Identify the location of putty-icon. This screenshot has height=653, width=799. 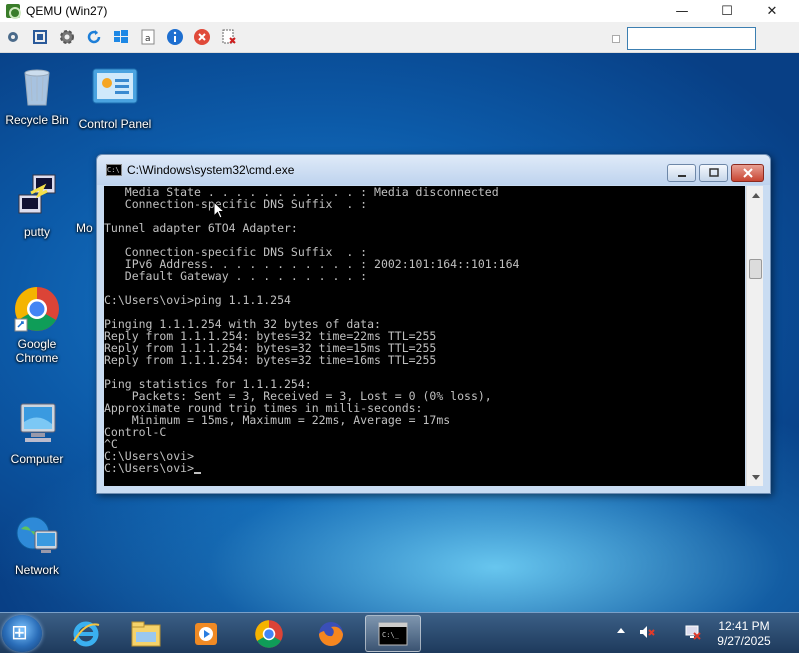
(37, 197).